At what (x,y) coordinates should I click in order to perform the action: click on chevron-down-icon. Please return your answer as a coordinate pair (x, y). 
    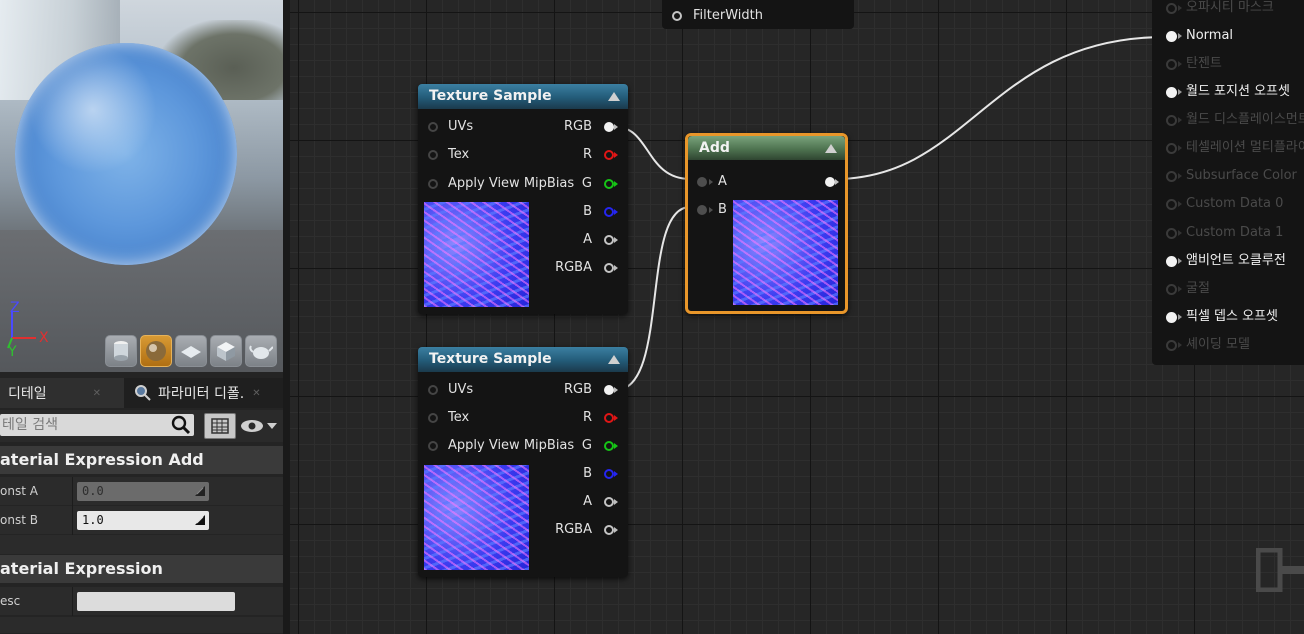
    Looking at the image, I should click on (272, 426).